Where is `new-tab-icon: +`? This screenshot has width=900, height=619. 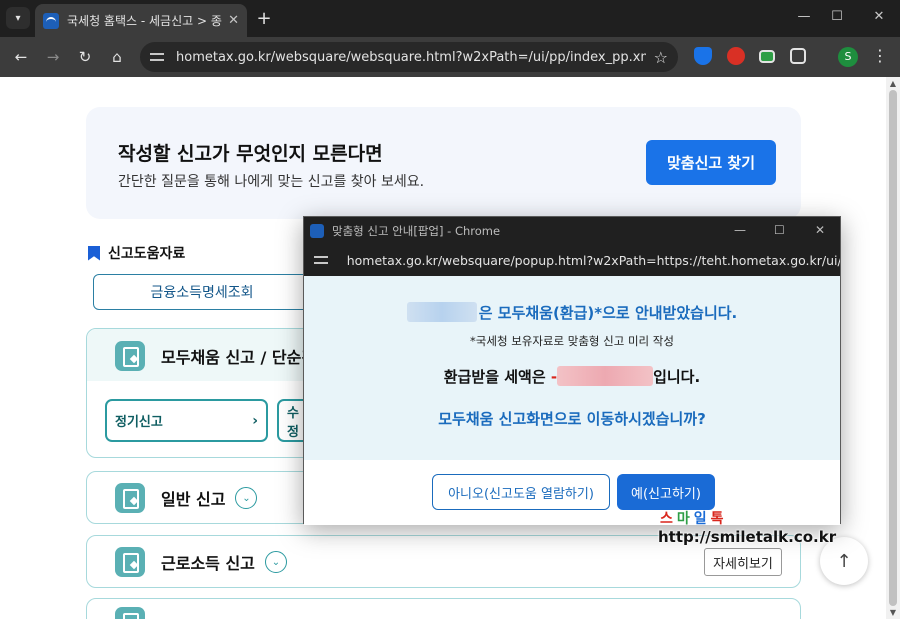 new-tab-icon: + is located at coordinates (264, 18).